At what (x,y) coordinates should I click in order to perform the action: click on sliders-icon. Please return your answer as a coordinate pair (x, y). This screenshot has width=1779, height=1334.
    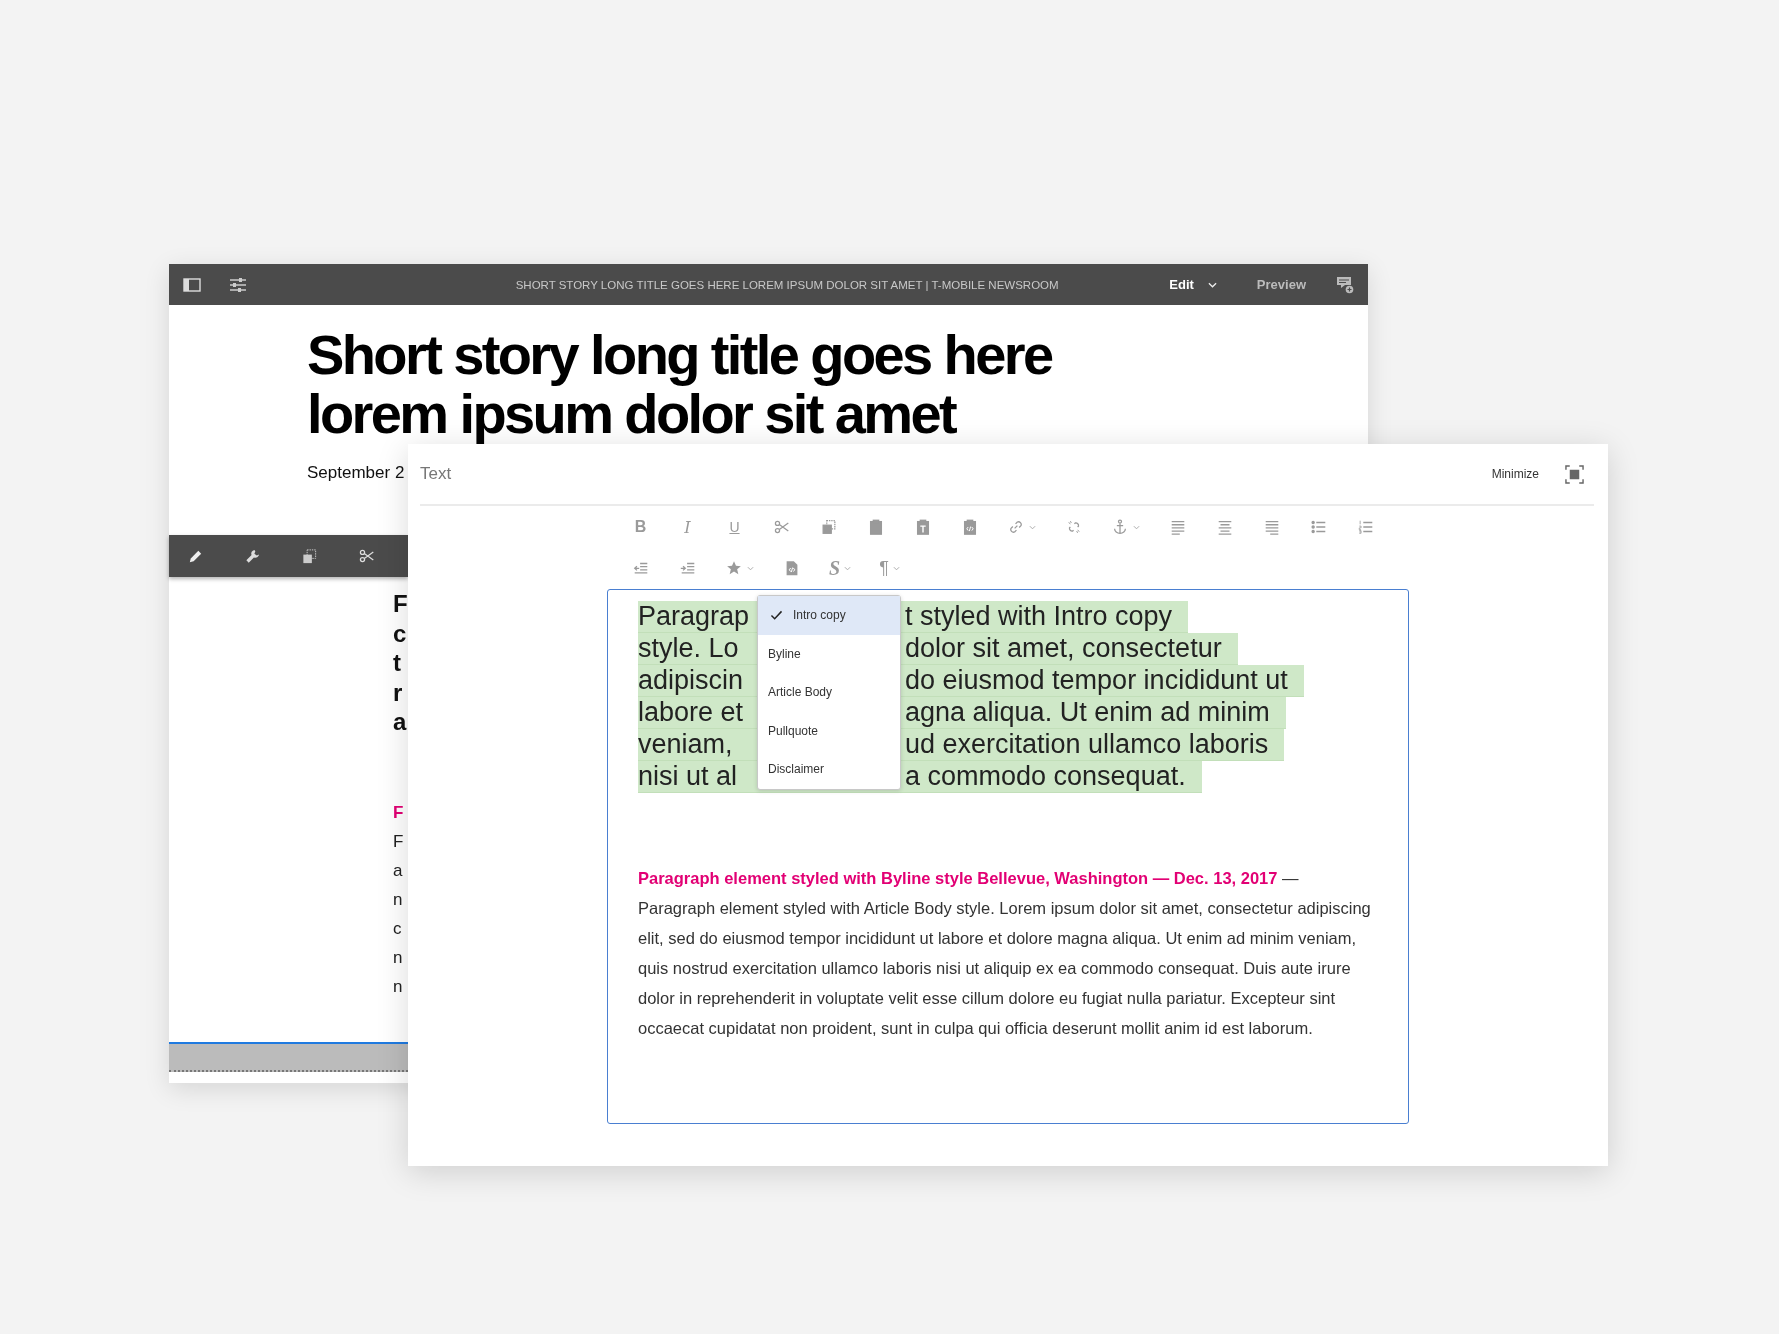
    Looking at the image, I should click on (238, 284).